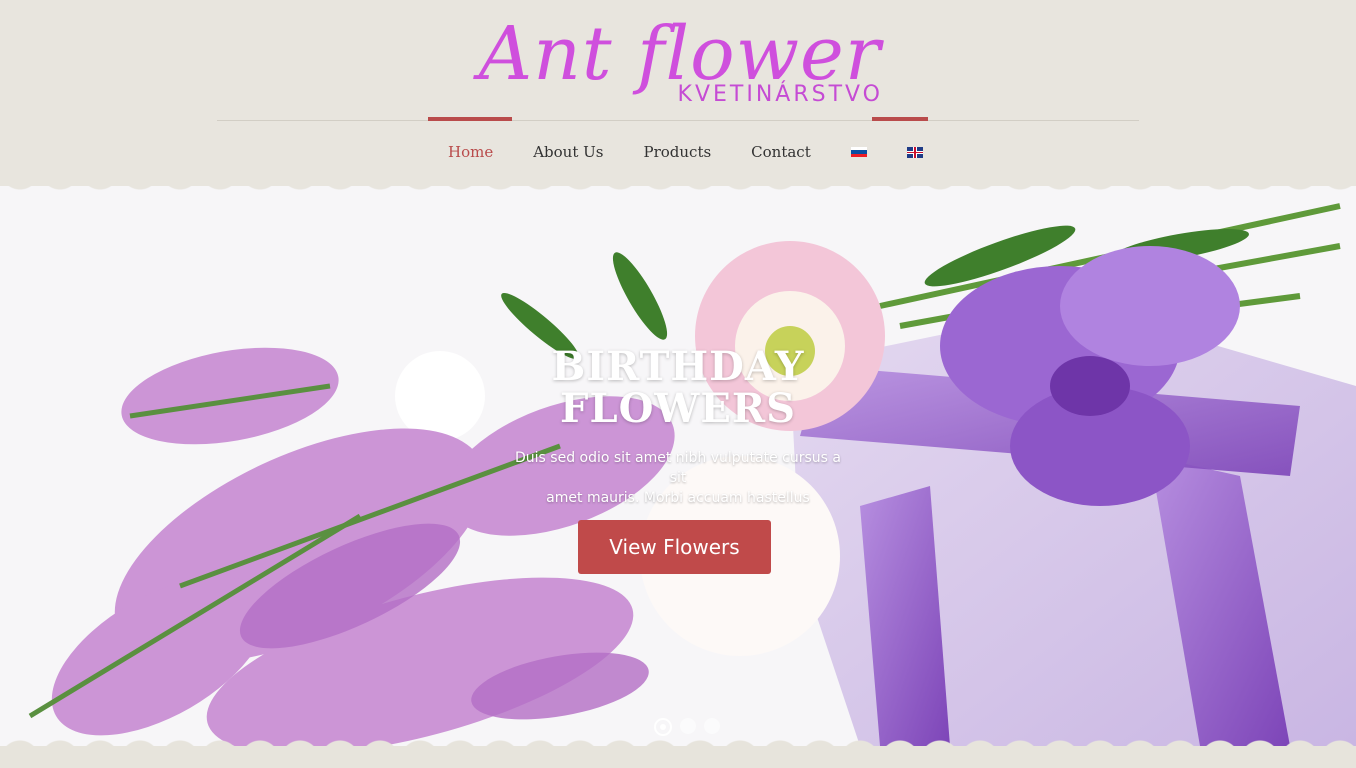 The height and width of the screenshot is (768, 1356). Describe the element at coordinates (680, 60) in the screenshot. I see `site-logo: Ant flower KVETINÁRSTVO` at that location.